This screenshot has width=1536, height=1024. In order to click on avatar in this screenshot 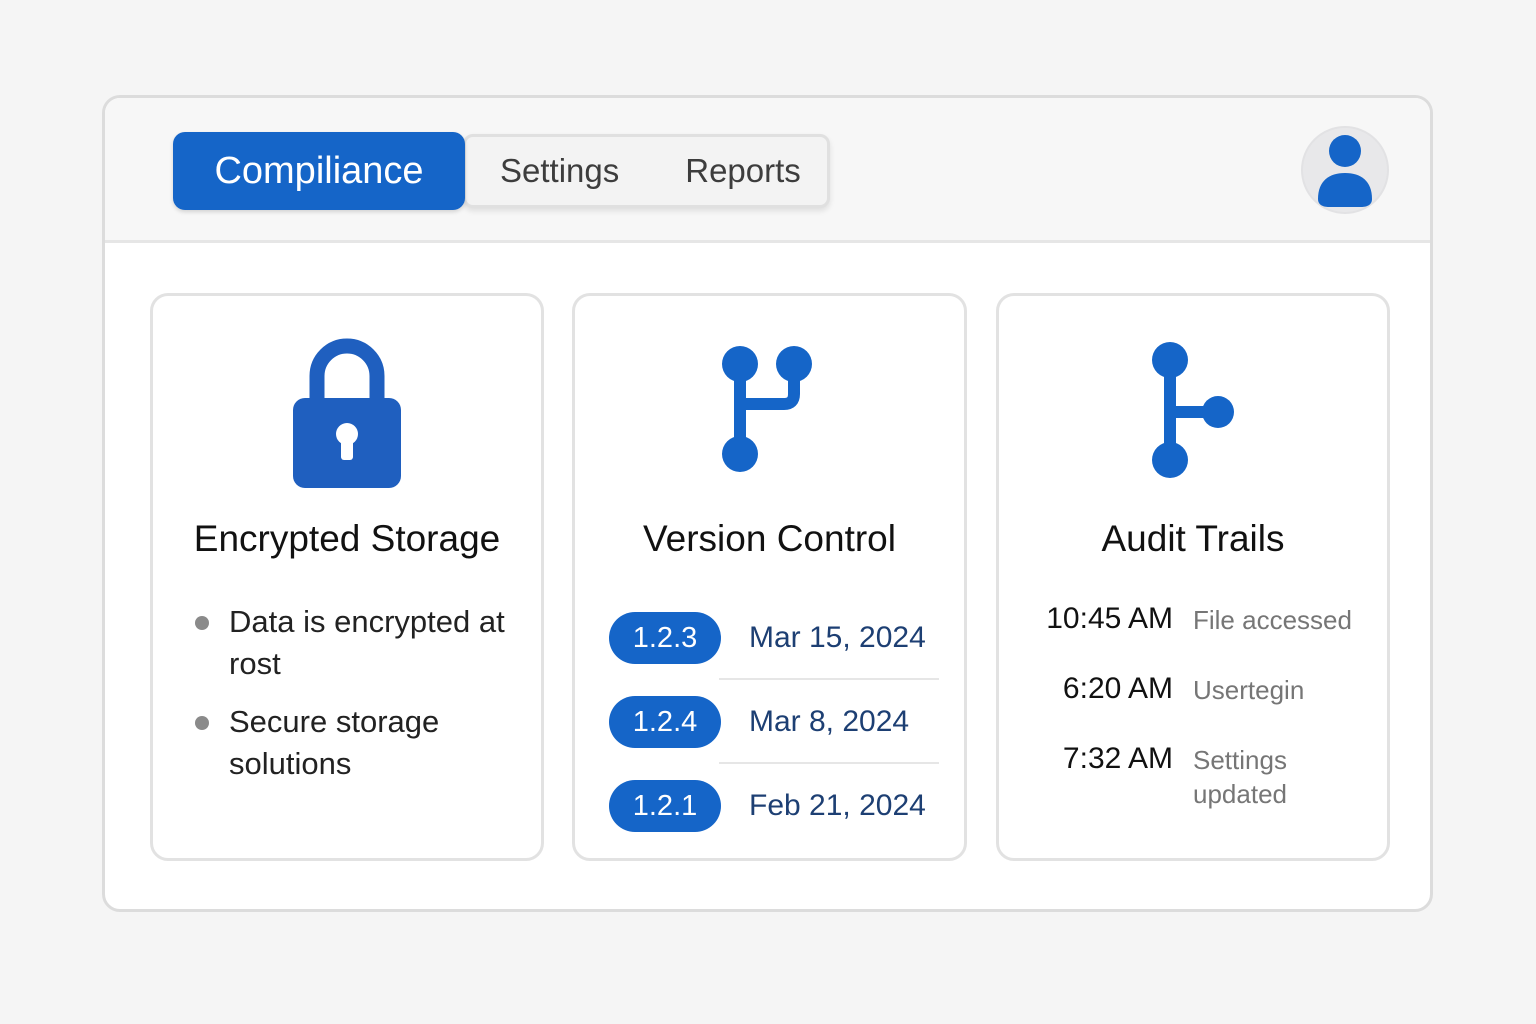, I will do `click(1345, 170)`.